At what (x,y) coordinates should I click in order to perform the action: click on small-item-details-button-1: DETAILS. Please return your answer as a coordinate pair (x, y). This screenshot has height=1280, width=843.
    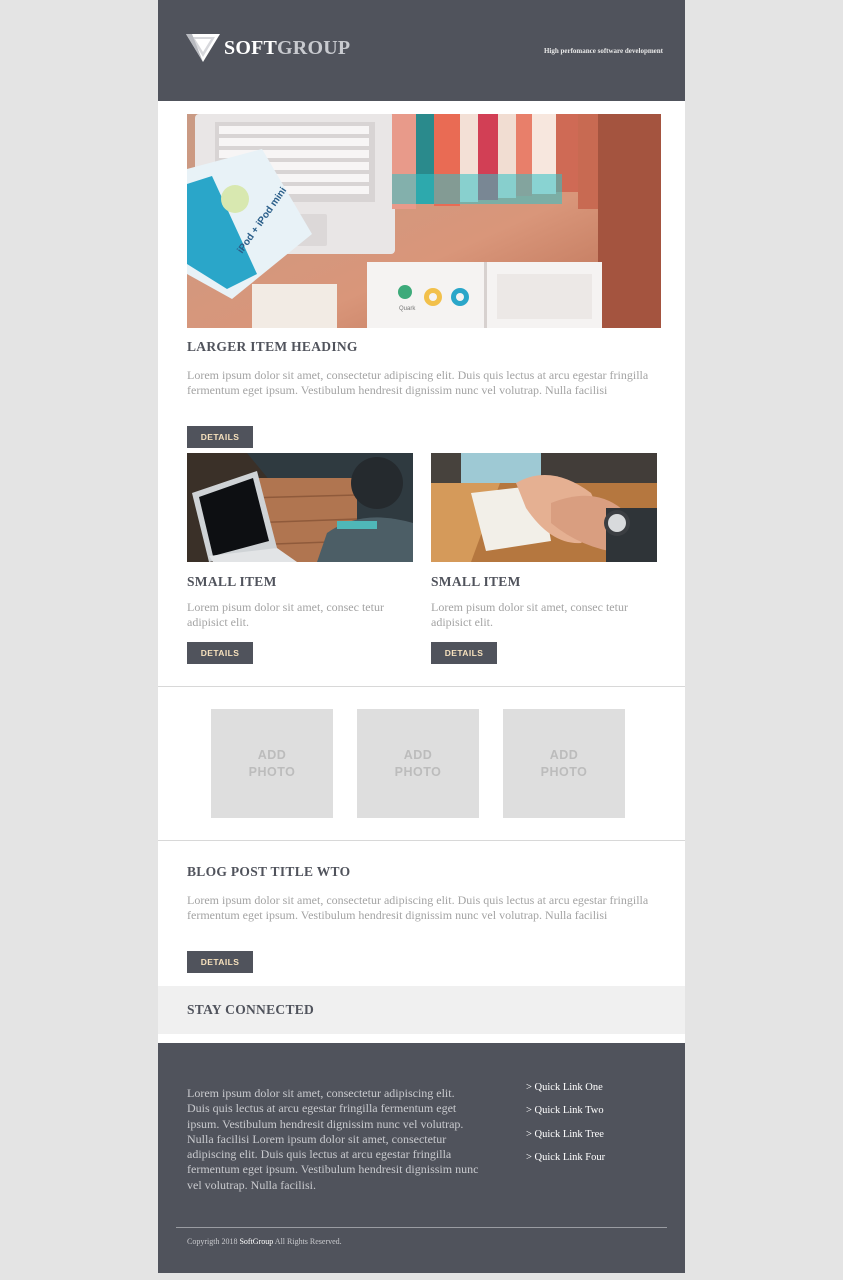
    Looking at the image, I should click on (220, 653).